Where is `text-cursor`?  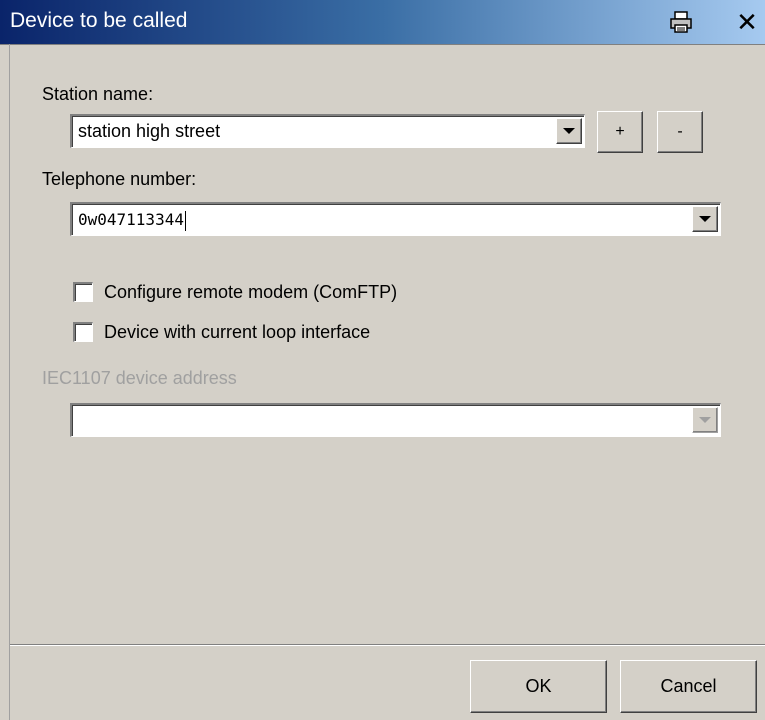
text-cursor is located at coordinates (185, 220).